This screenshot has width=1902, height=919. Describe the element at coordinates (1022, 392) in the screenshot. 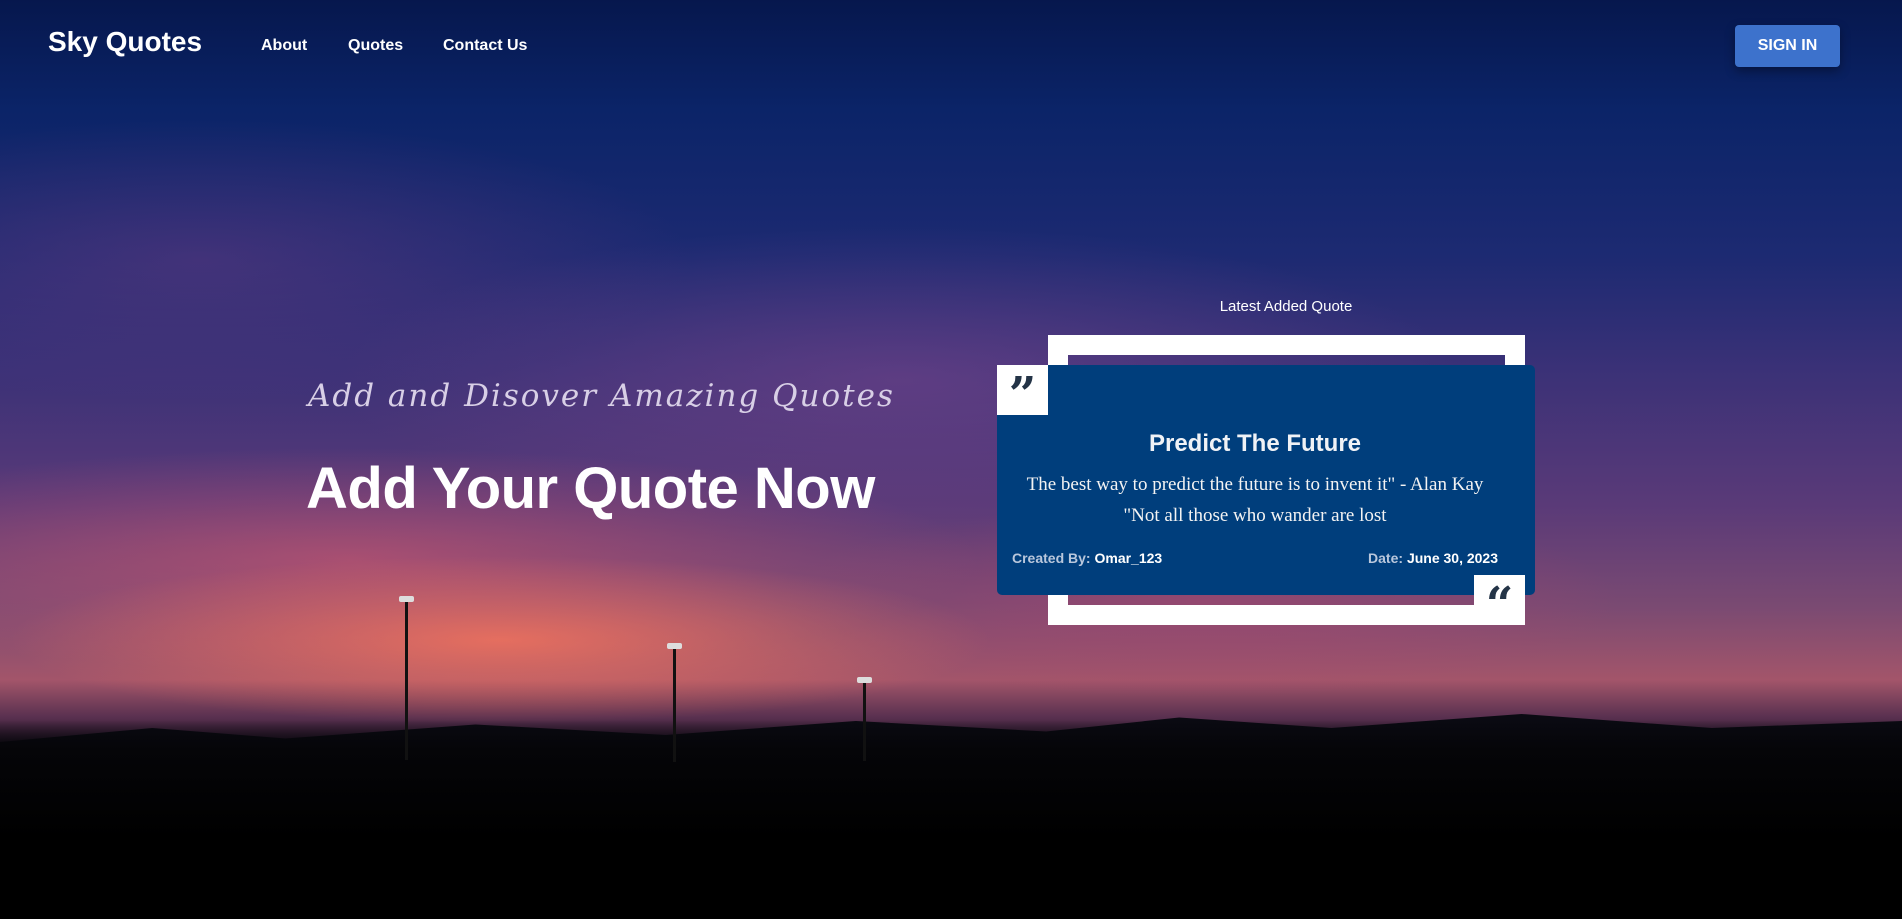

I see `quote-right-icon: ”` at that location.